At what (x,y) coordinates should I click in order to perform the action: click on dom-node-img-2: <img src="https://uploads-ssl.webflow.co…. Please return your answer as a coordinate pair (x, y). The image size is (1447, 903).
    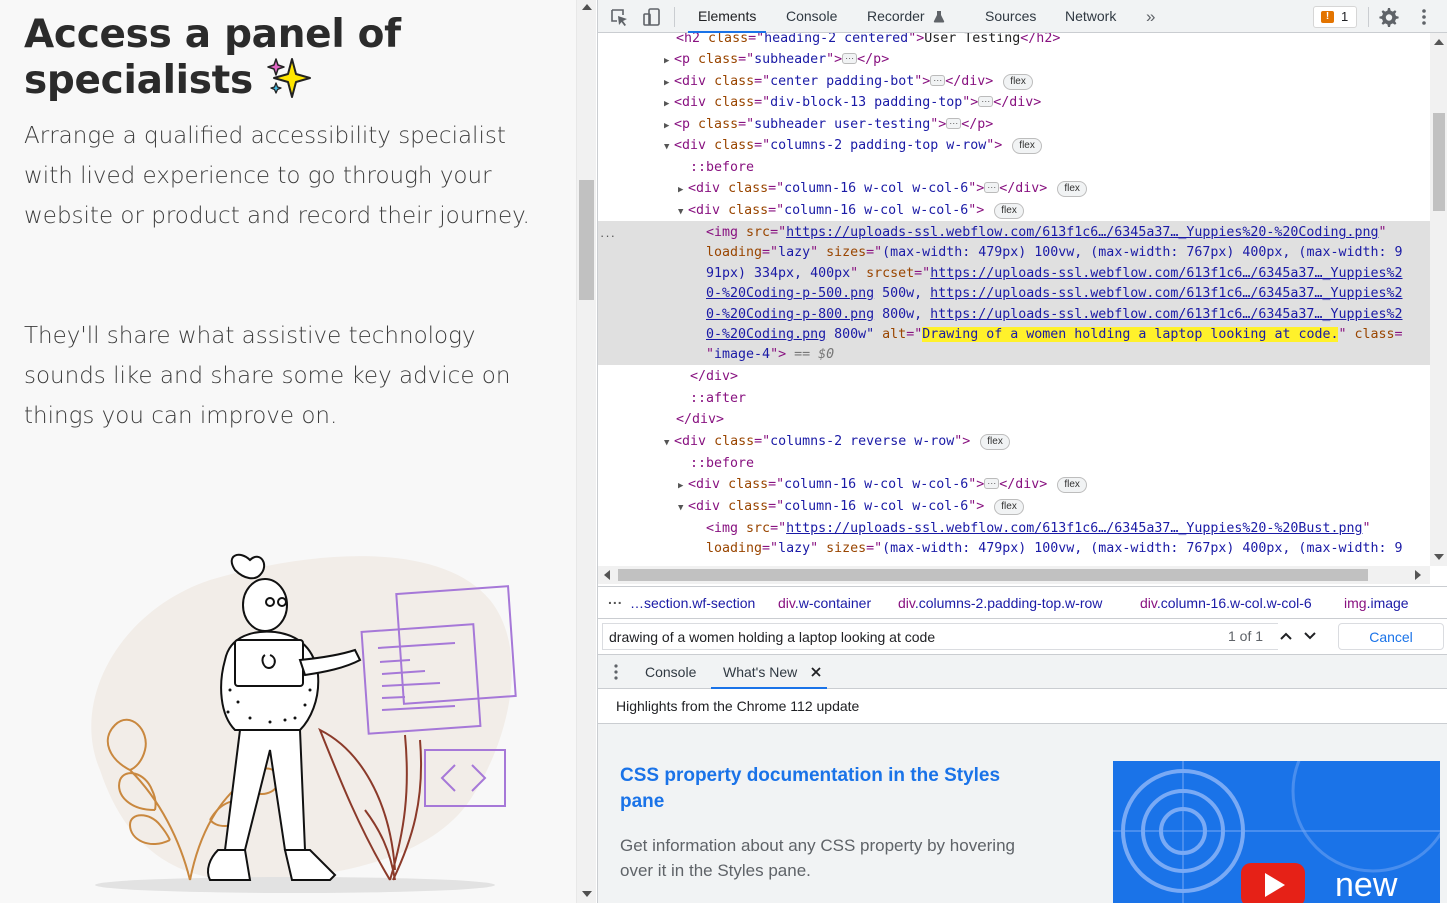
    Looking at the image, I should click on (1014, 528).